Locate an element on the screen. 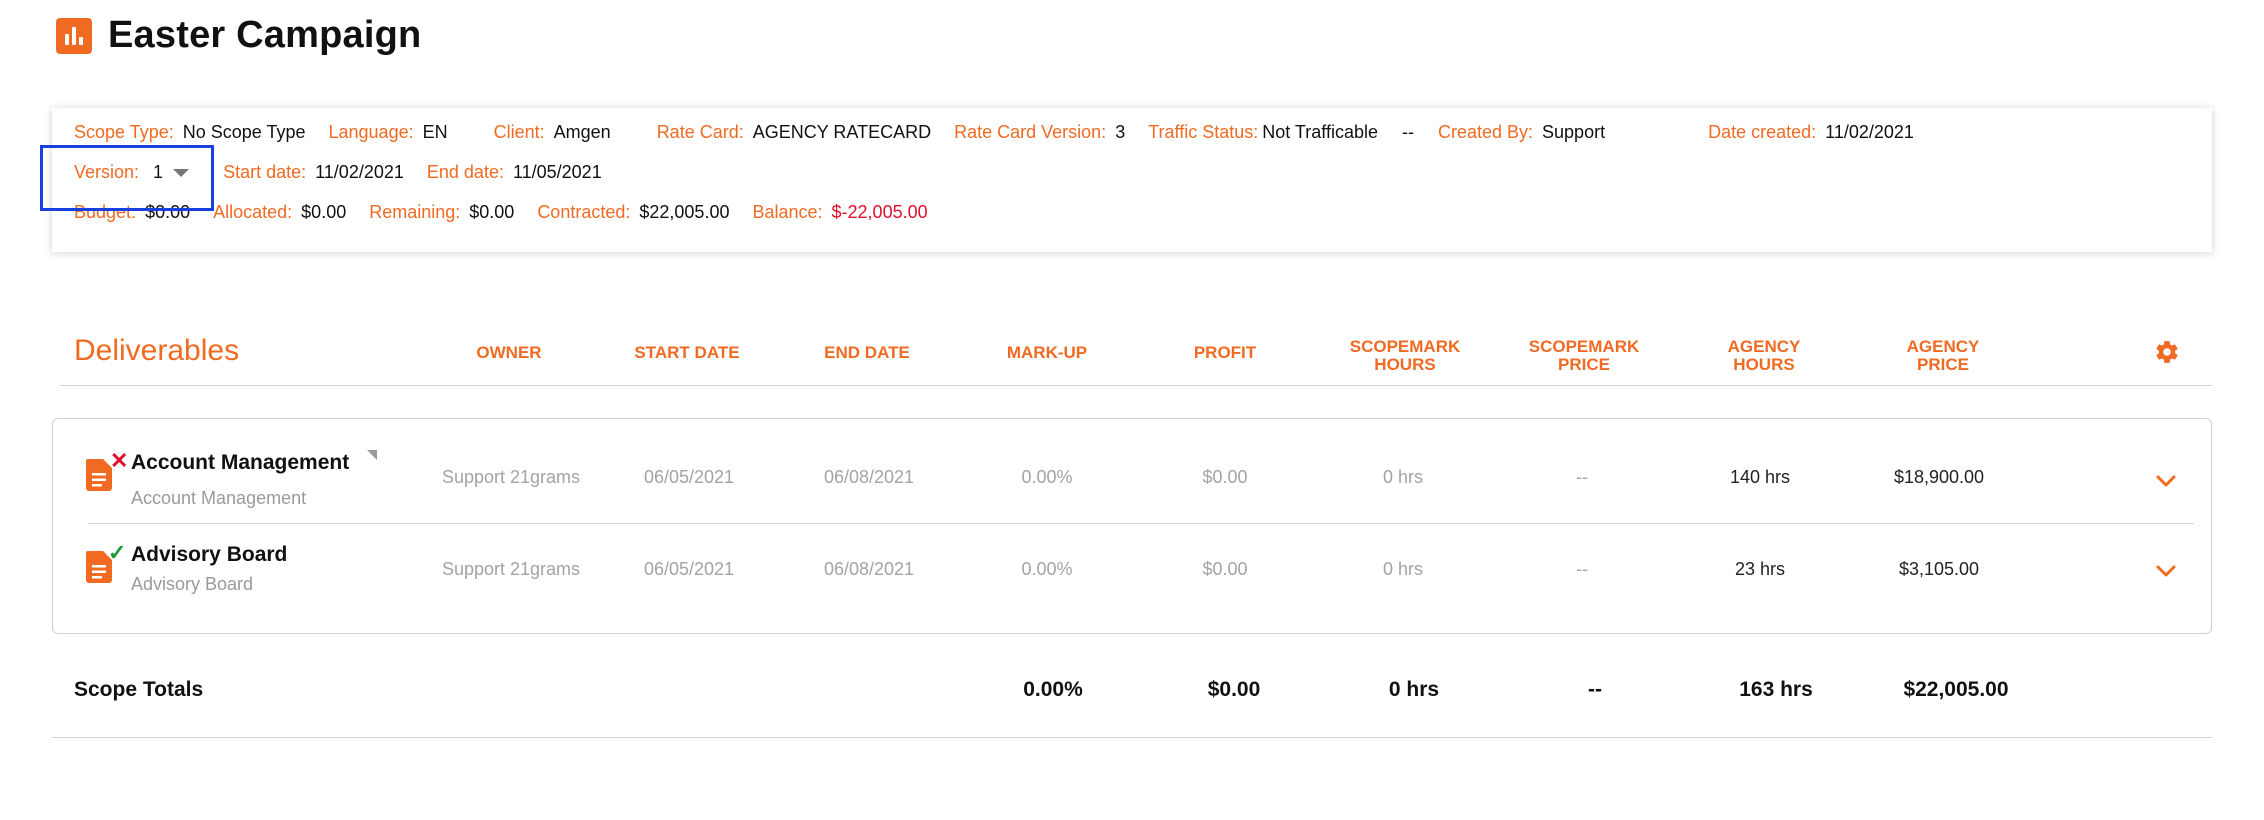  deliverable-name: Advisory Board is located at coordinates (209, 555).